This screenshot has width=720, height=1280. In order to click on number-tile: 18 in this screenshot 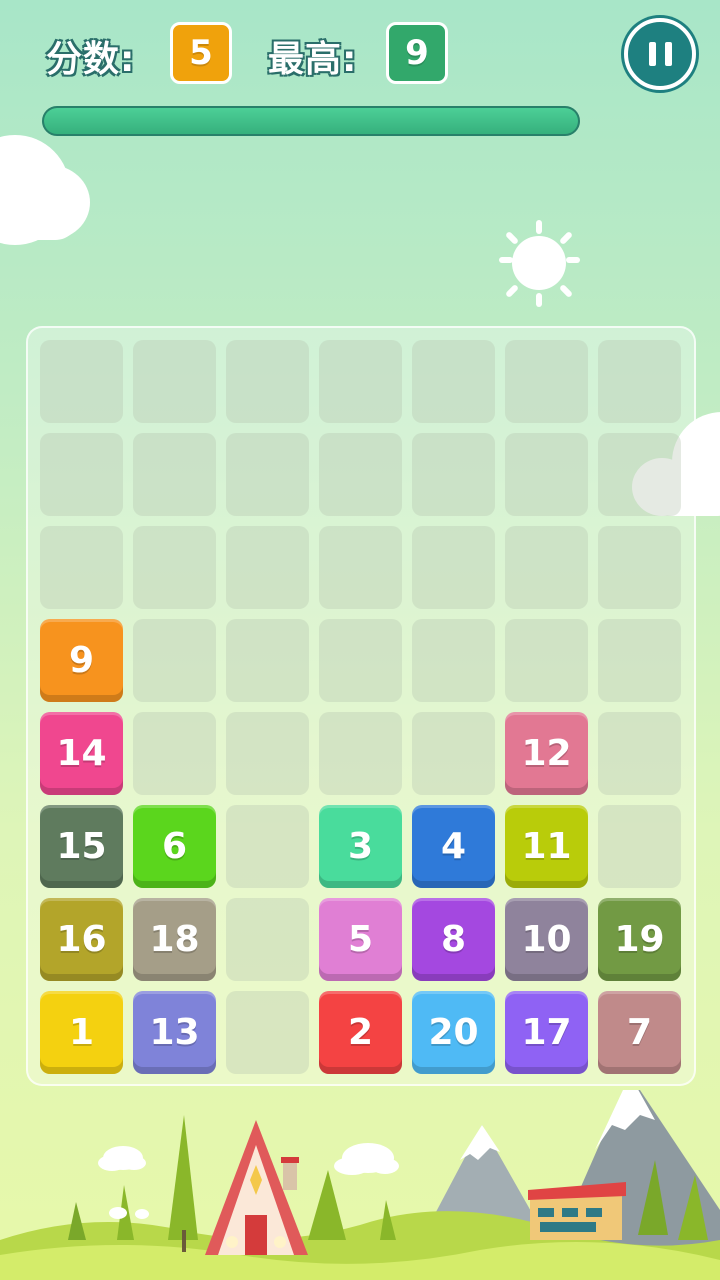, I will do `click(174, 939)`.